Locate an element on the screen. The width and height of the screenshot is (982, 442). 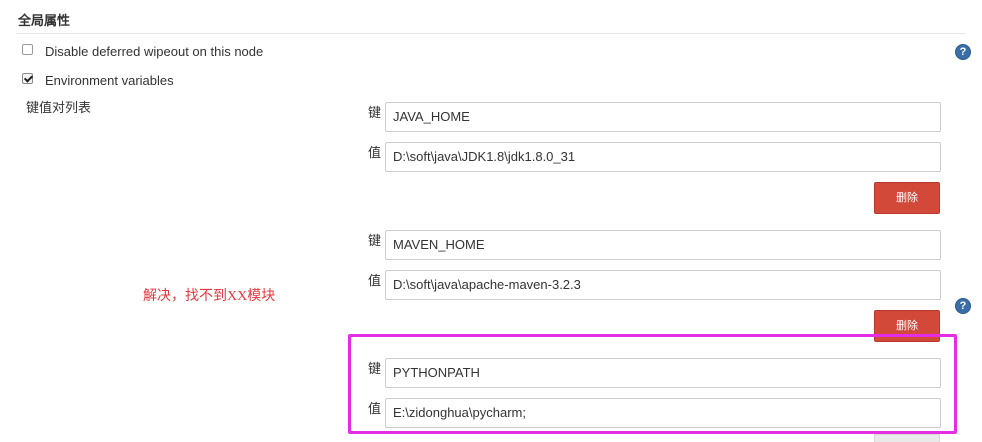
disable-wipeout-label: Disable deferred wipeout on this node is located at coordinates (154, 51).